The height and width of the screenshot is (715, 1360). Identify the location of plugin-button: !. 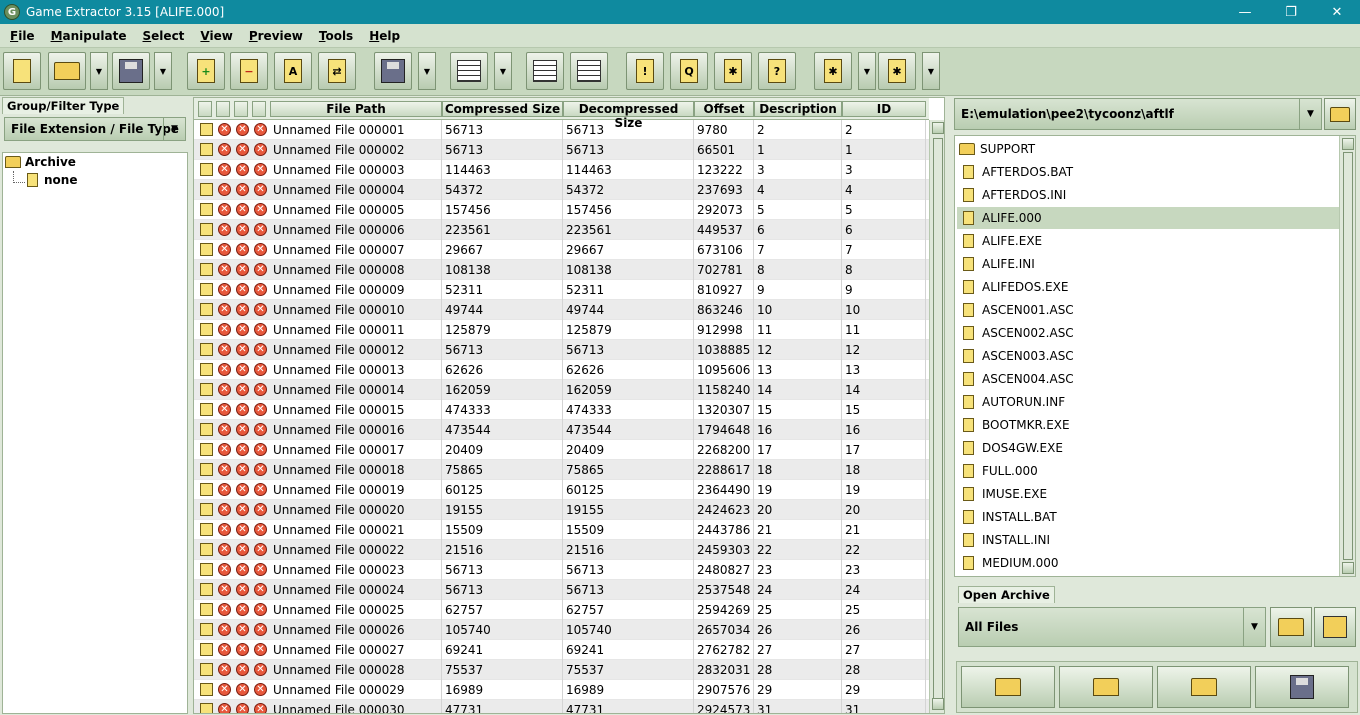
(645, 71).